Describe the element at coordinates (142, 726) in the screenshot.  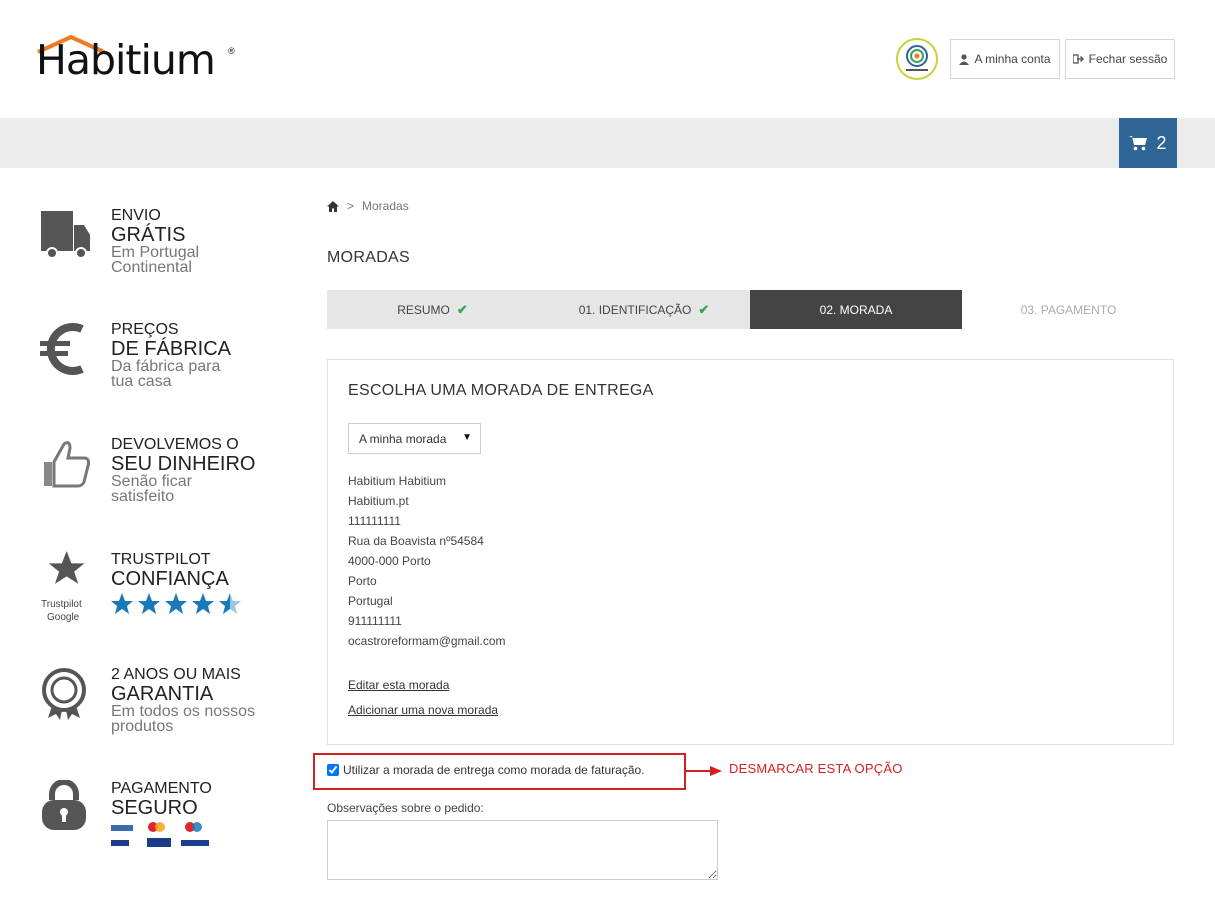
I see `feature-line4: produtos` at that location.